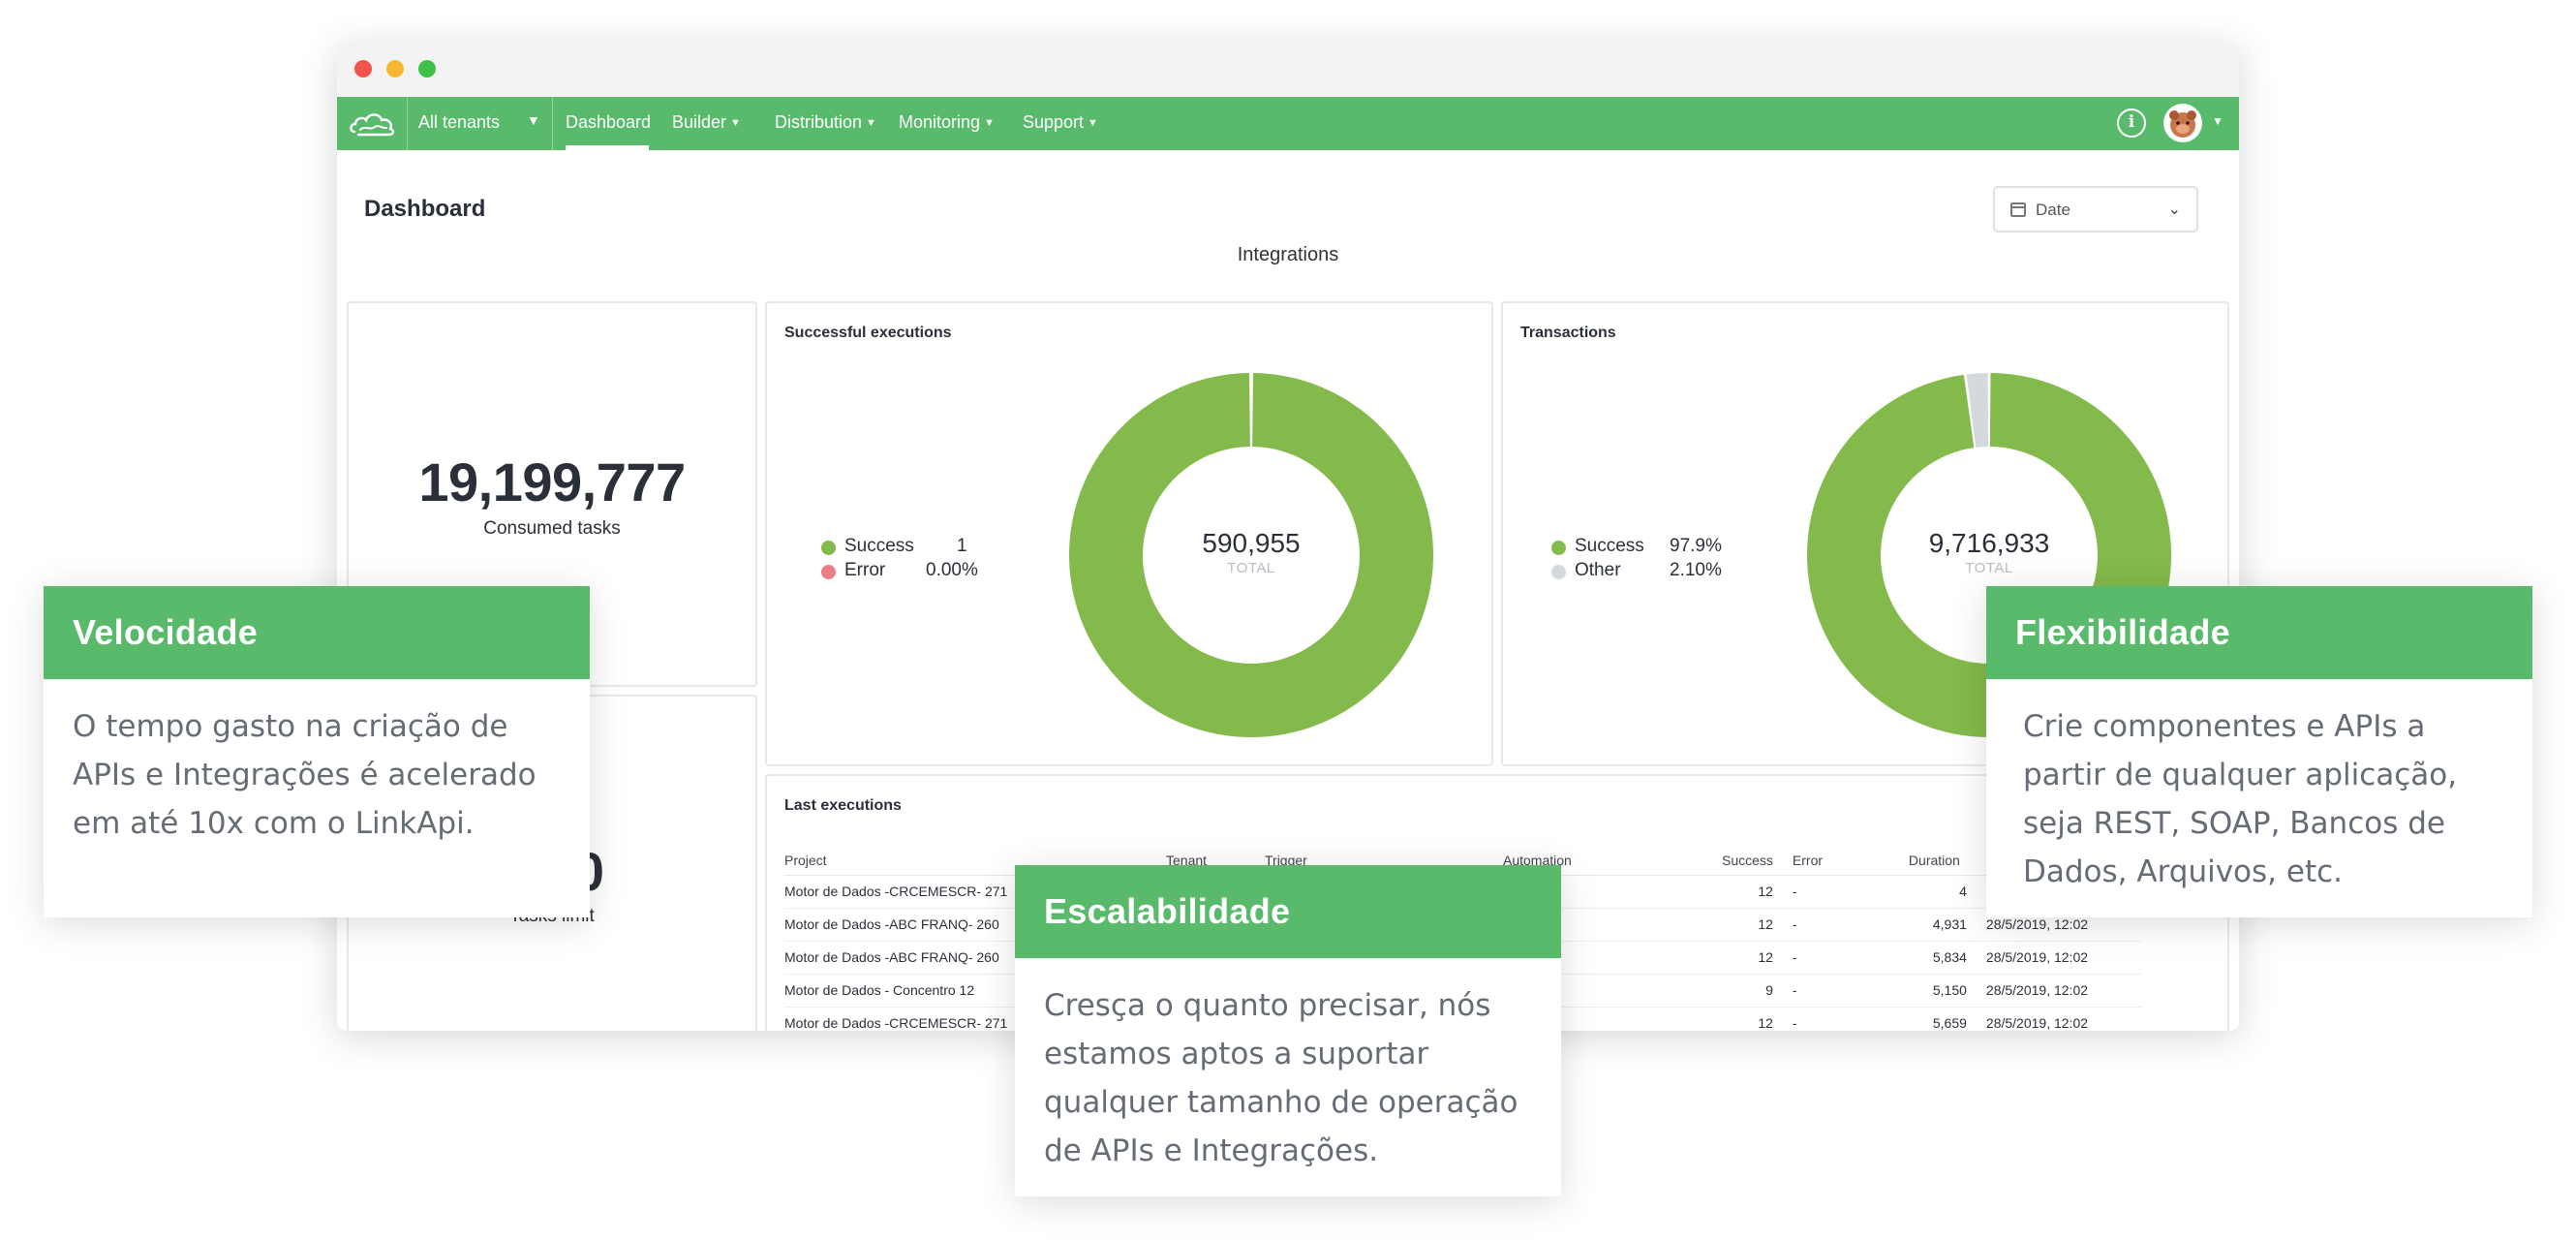  I want to click on callout-title: Flexibilidade, so click(2259, 632).